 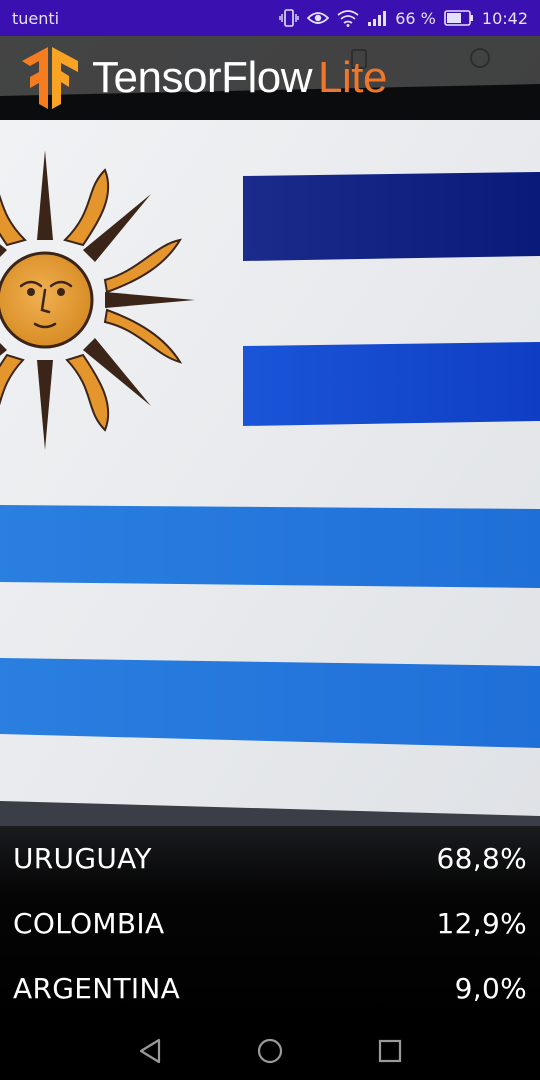 I want to click on brand-main: TensorFlow, so click(x=202, y=77).